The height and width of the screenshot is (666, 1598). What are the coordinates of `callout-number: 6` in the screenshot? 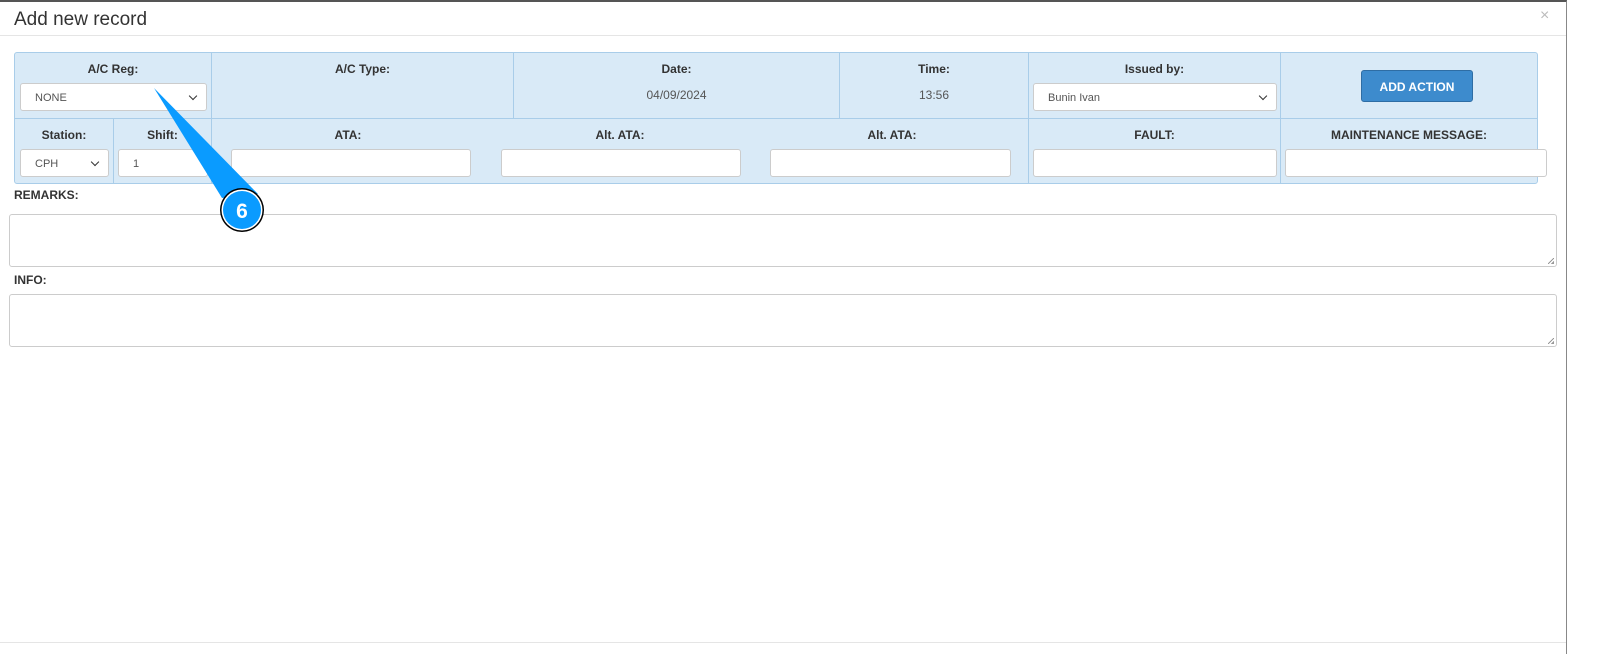 It's located at (242, 211).